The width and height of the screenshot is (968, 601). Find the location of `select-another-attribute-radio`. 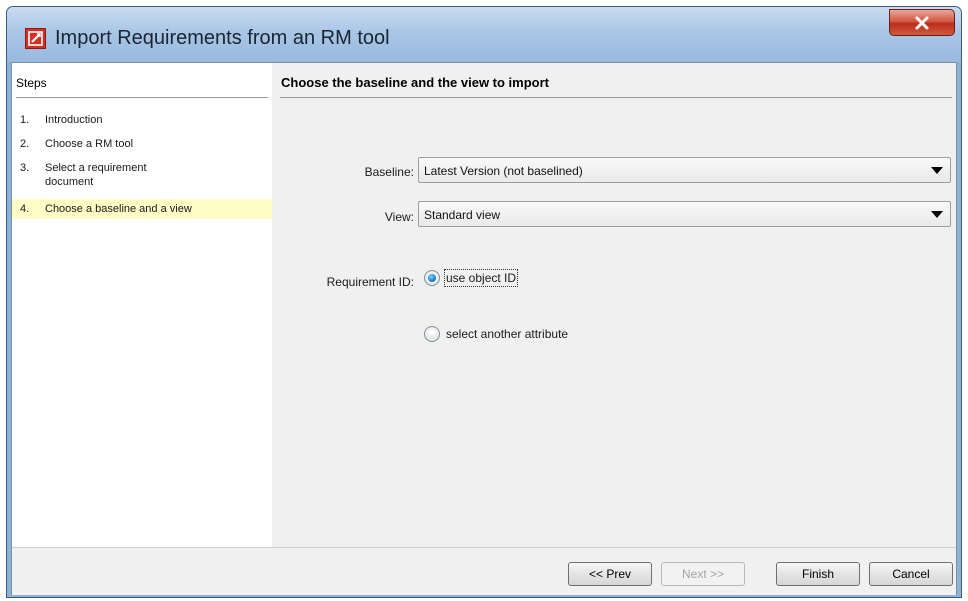

select-another-attribute-radio is located at coordinates (432, 334).